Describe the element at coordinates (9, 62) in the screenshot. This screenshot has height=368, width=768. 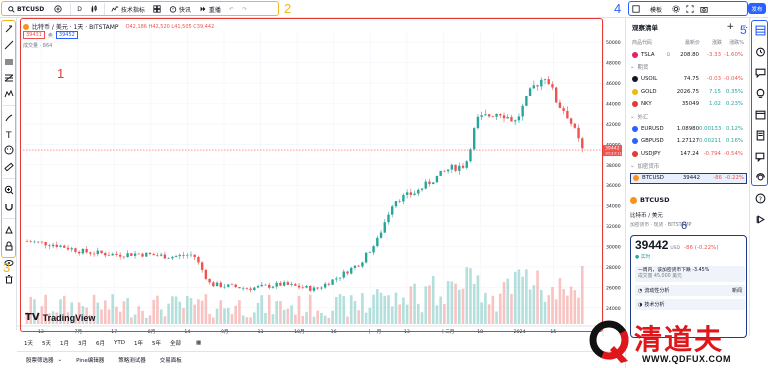
I see `tool-horizontal-lines` at that location.